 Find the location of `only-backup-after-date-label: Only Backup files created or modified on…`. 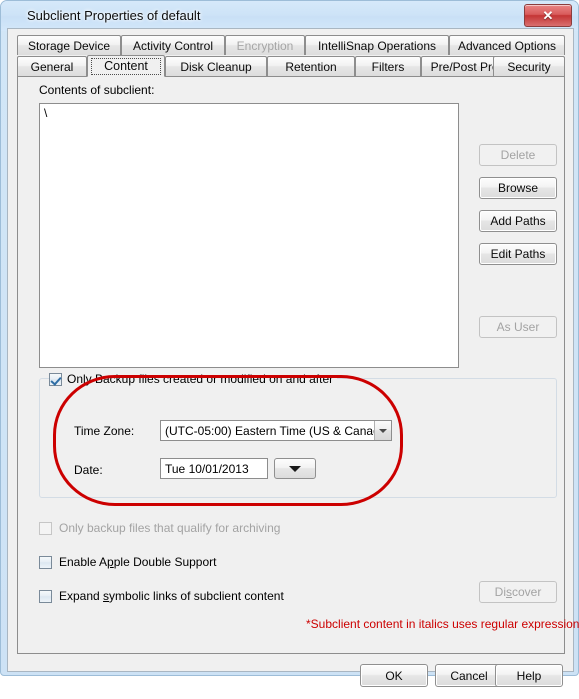

only-backup-after-date-label: Only Backup files created or modified on… is located at coordinates (200, 379).